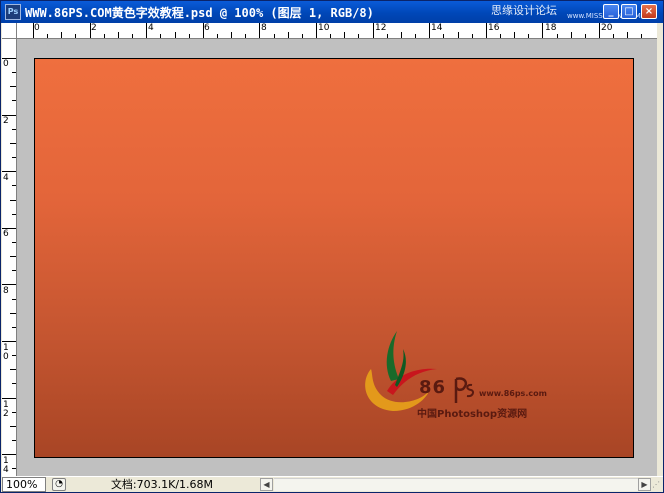  Describe the element at coordinates (607, 28) in the screenshot. I see `ruler-label: 20` at that location.